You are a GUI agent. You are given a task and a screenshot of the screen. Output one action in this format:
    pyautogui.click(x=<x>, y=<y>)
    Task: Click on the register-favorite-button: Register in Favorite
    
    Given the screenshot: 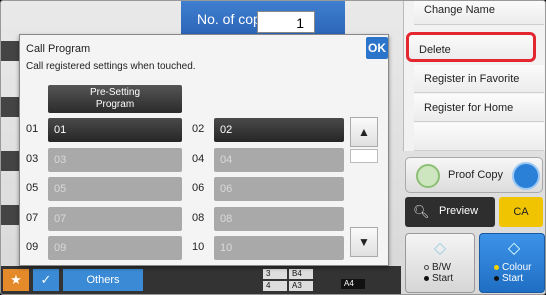 What is the action you would take?
    pyautogui.click(x=479, y=79)
    